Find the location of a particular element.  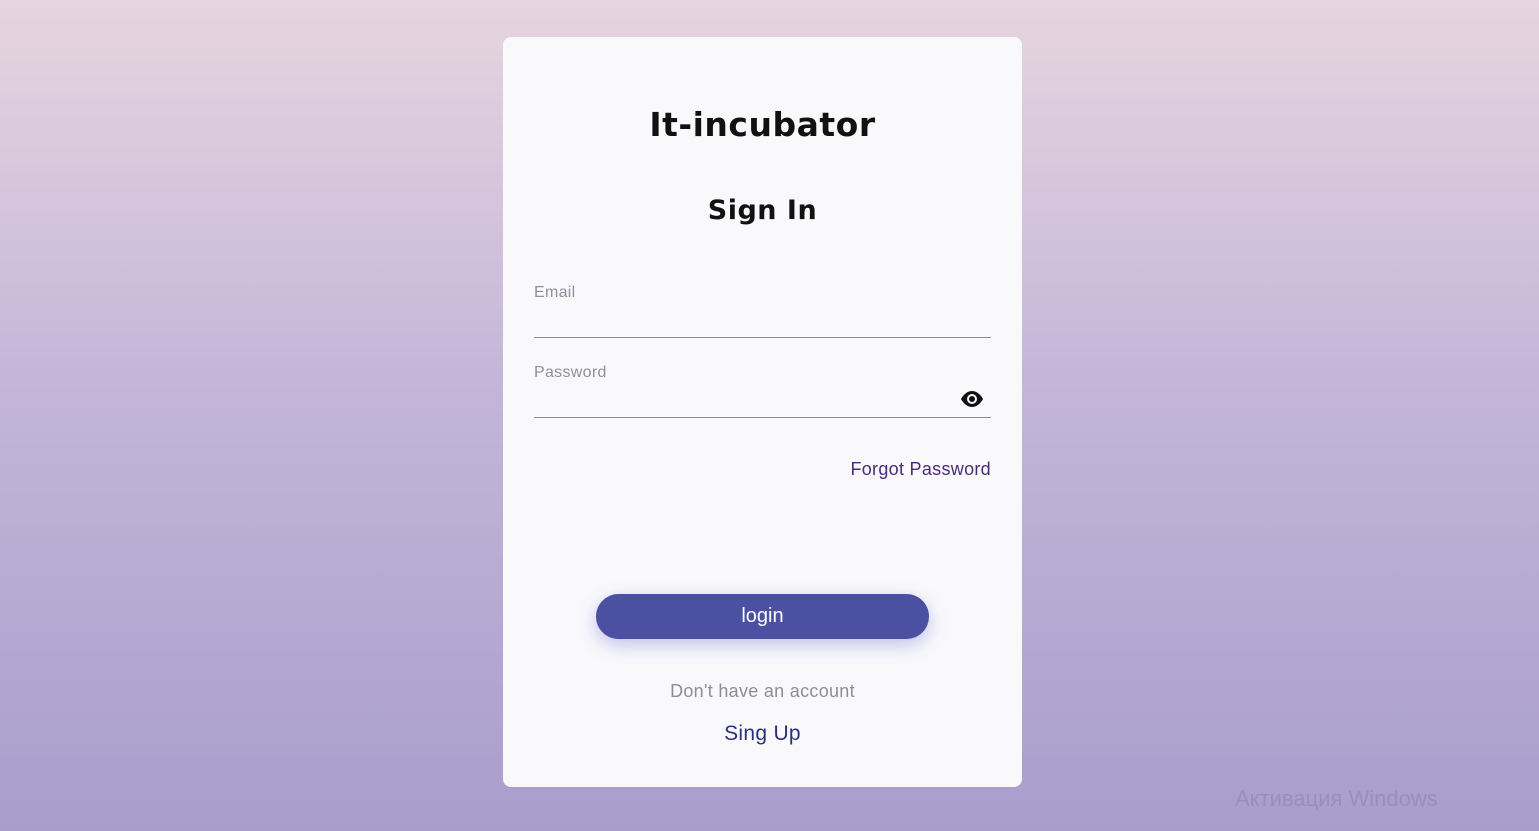

brand-title: It-incubator is located at coordinates (762, 124).